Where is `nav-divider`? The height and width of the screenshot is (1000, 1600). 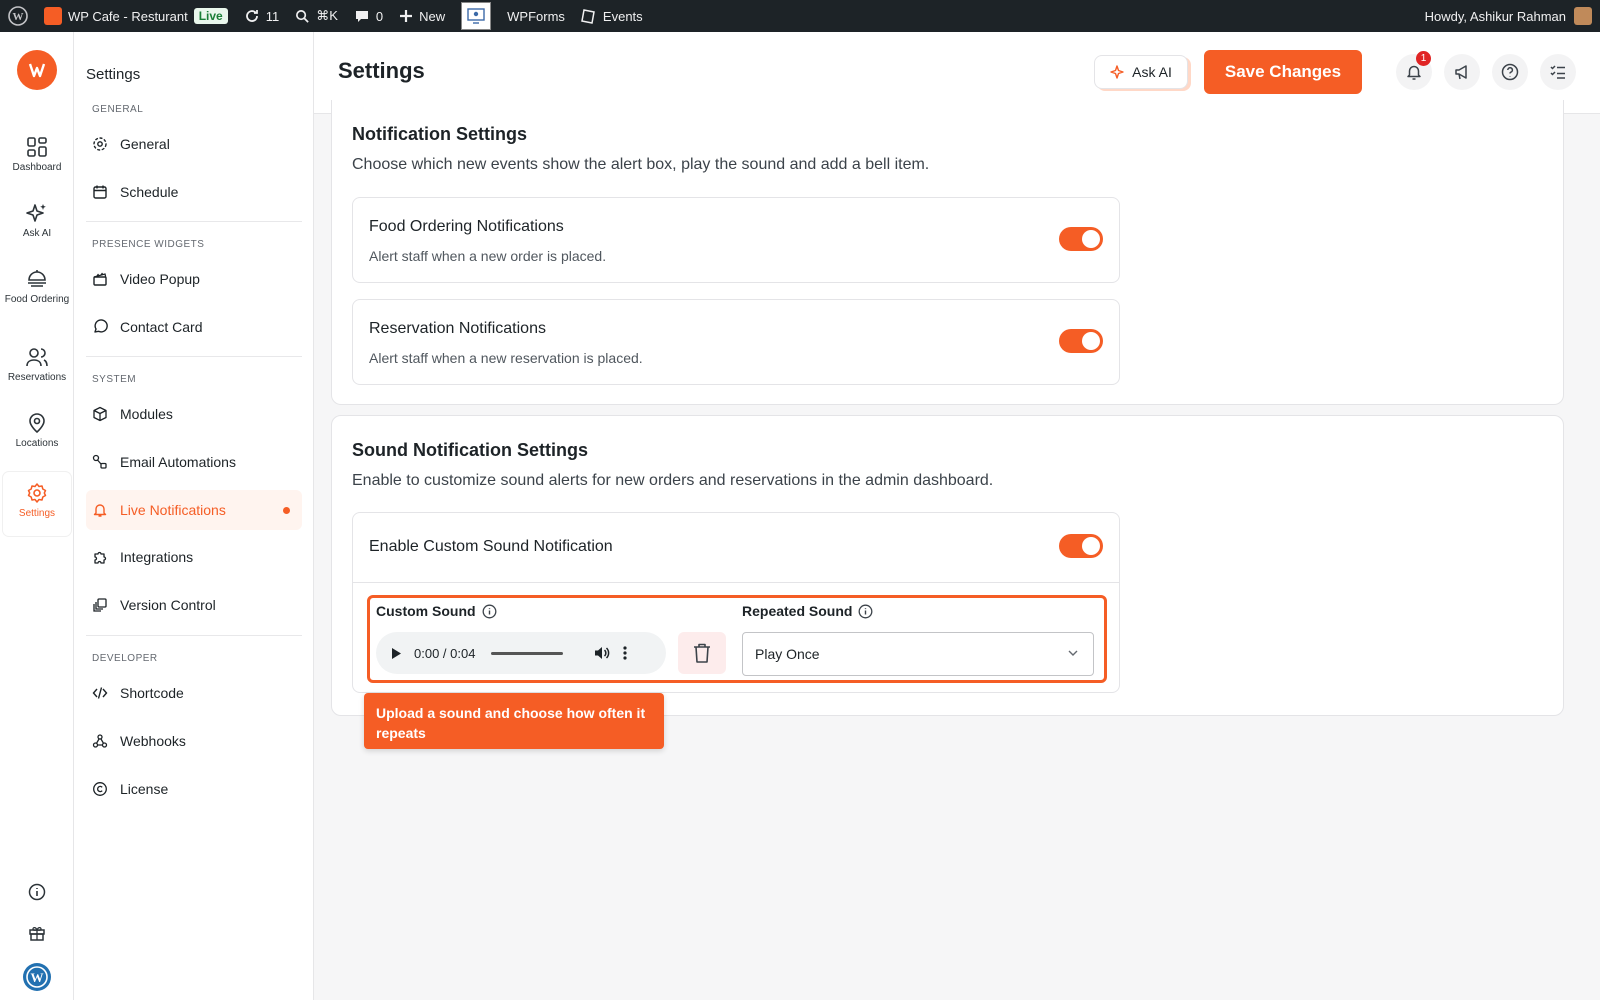 nav-divider is located at coordinates (194, 635).